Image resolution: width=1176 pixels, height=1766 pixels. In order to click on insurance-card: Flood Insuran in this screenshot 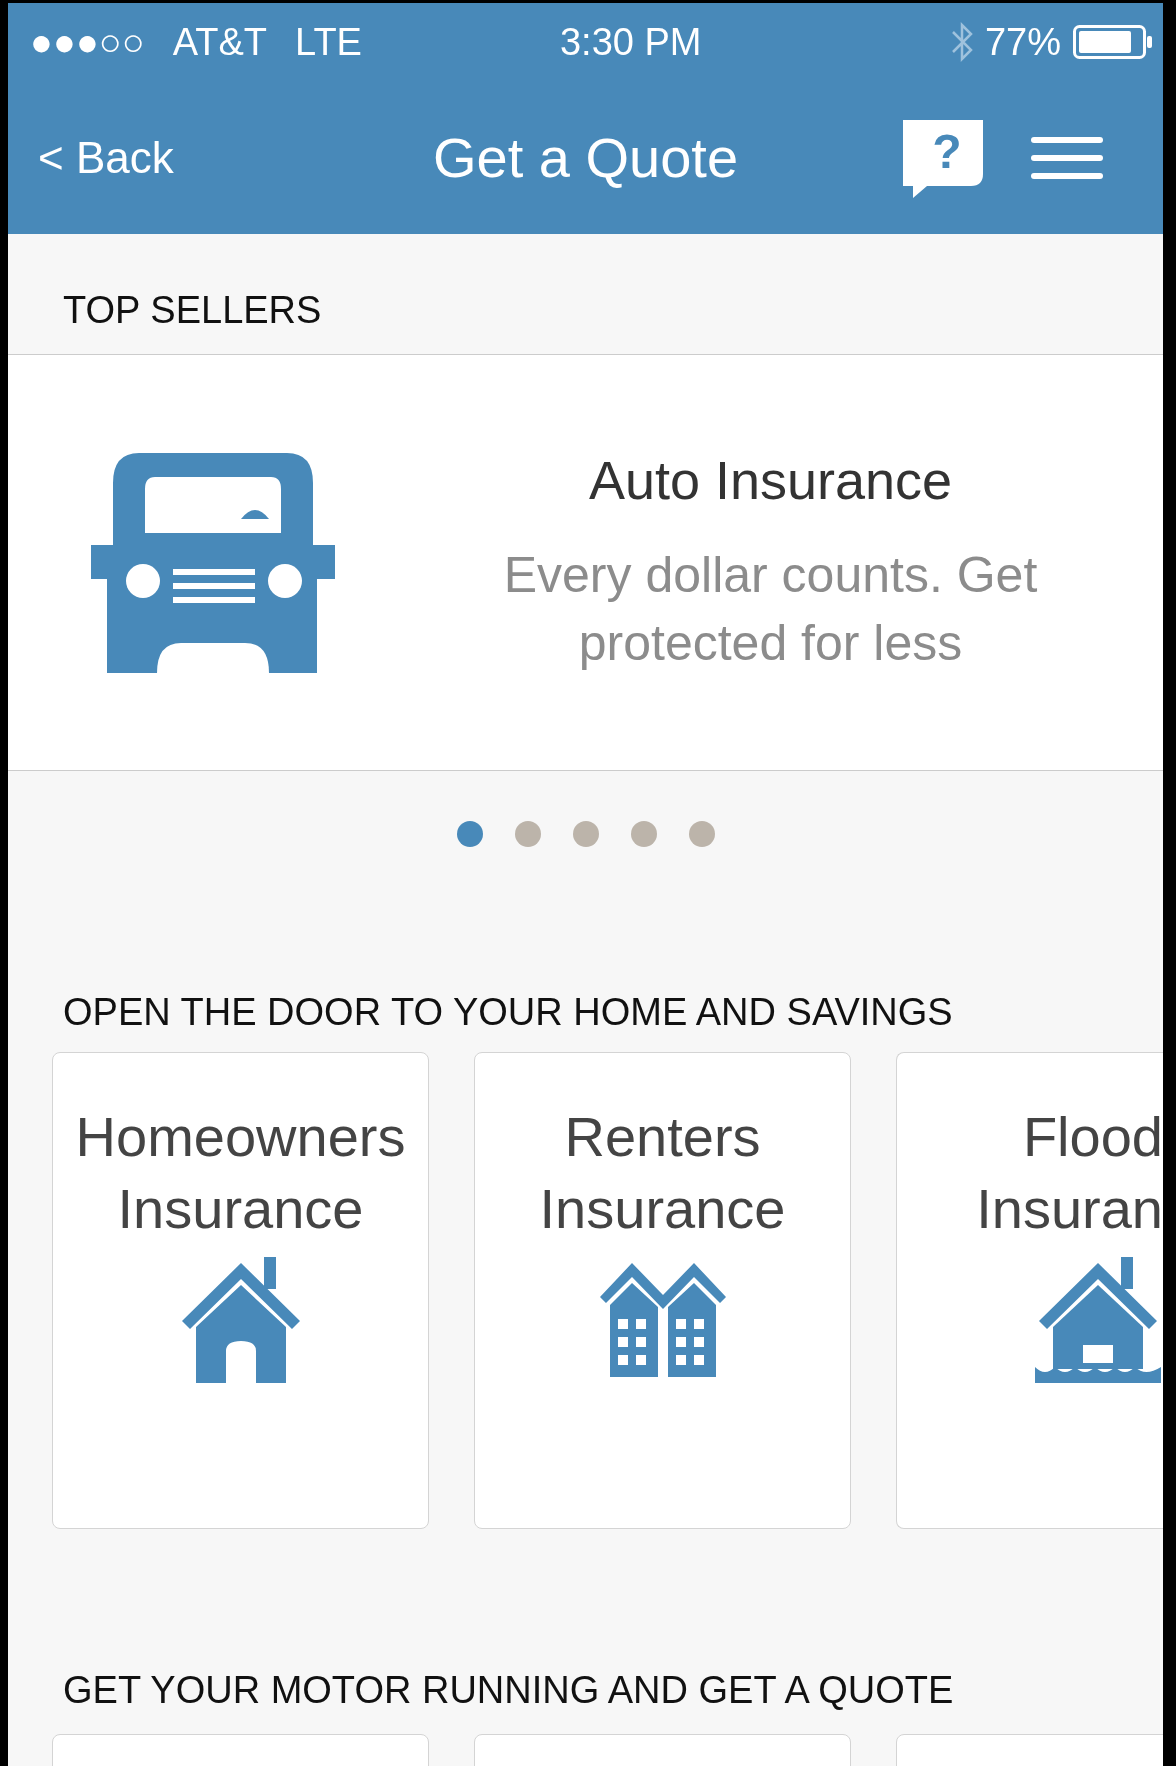, I will do `click(1029, 1290)`.